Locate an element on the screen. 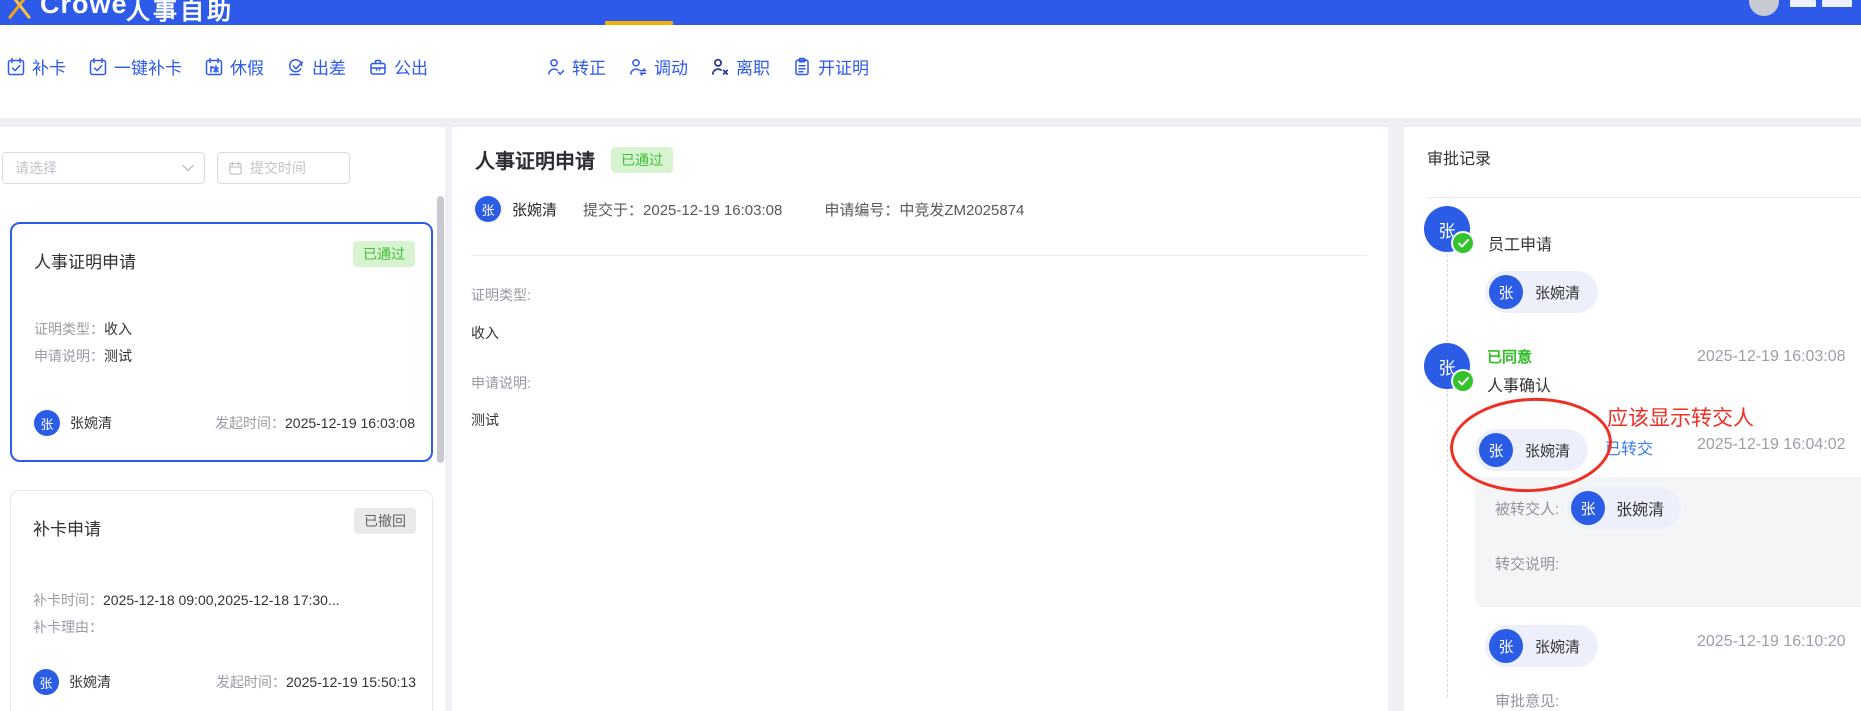  step-status: 已同意 is located at coordinates (1510, 357).